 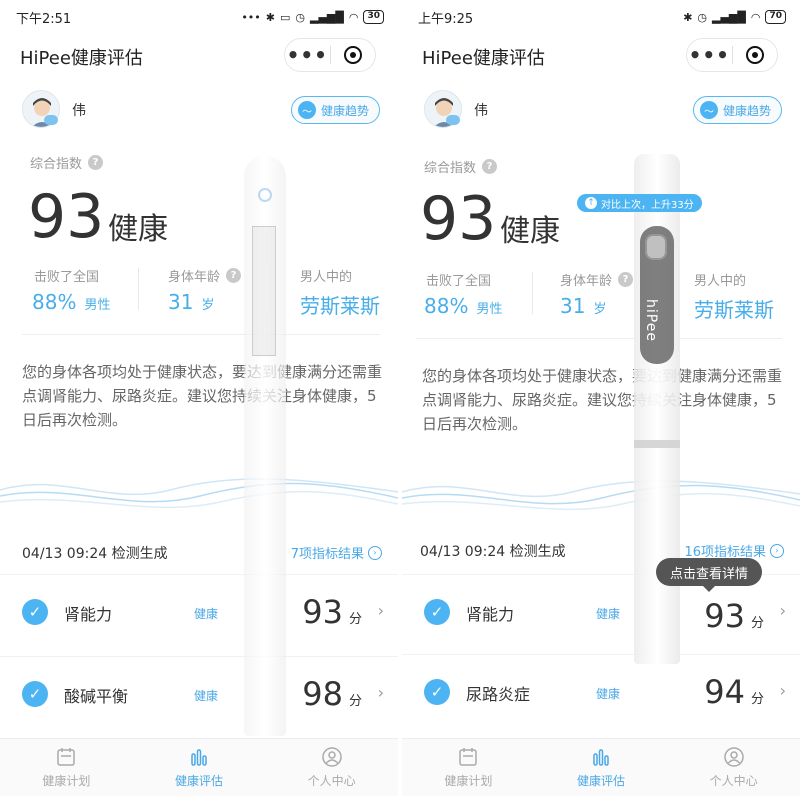 I want to click on pen-overlay-image, so click(x=265, y=446).